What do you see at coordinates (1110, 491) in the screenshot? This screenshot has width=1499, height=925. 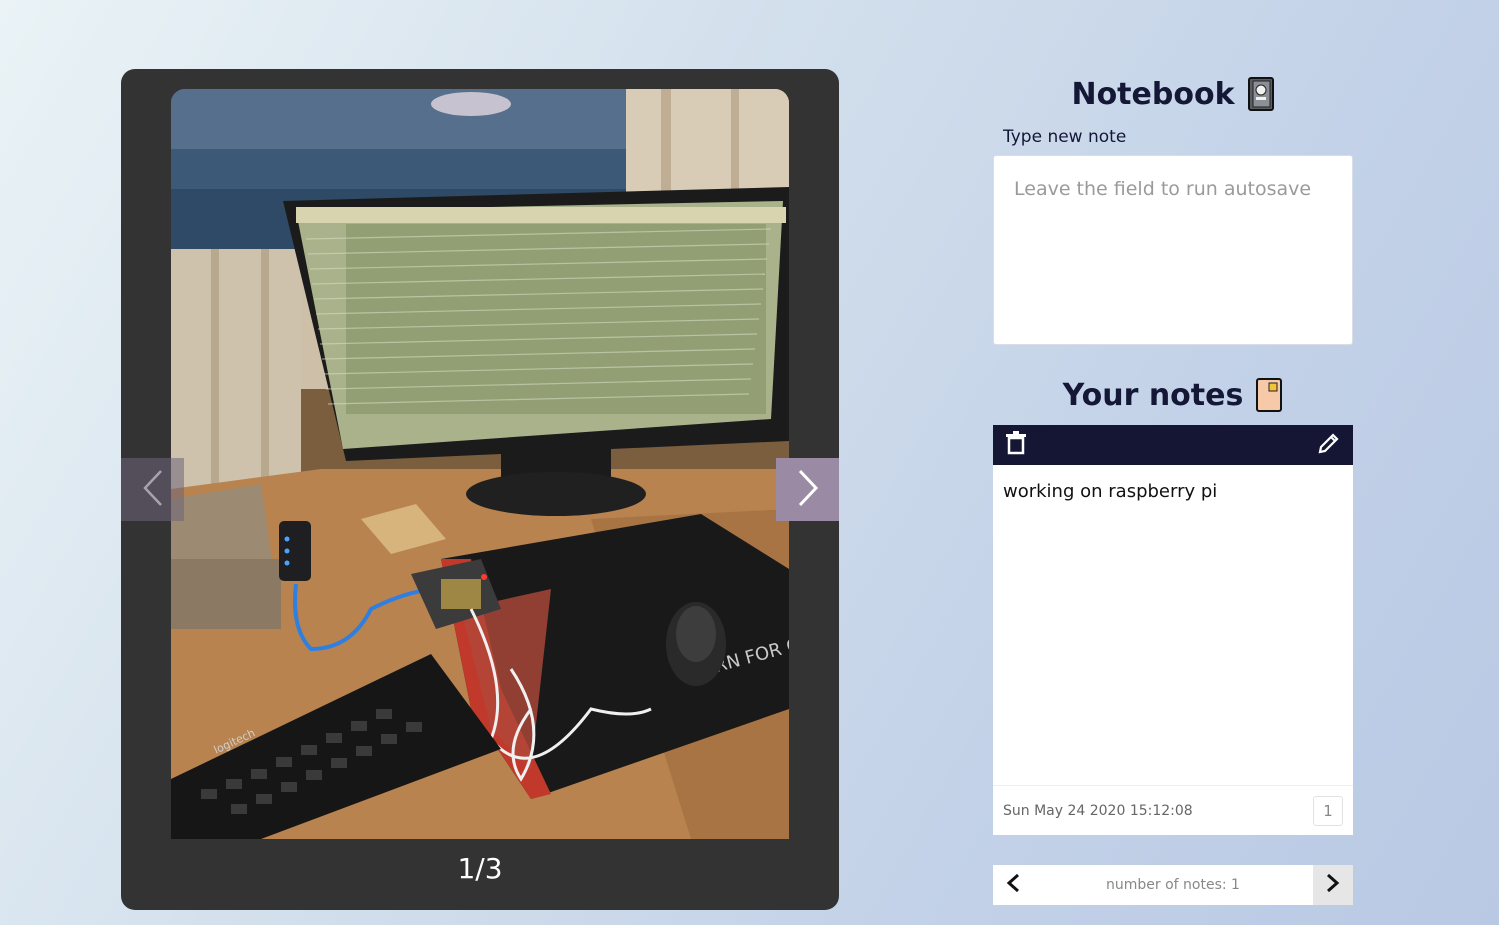 I see `note-text: working on raspberry pi` at bounding box center [1110, 491].